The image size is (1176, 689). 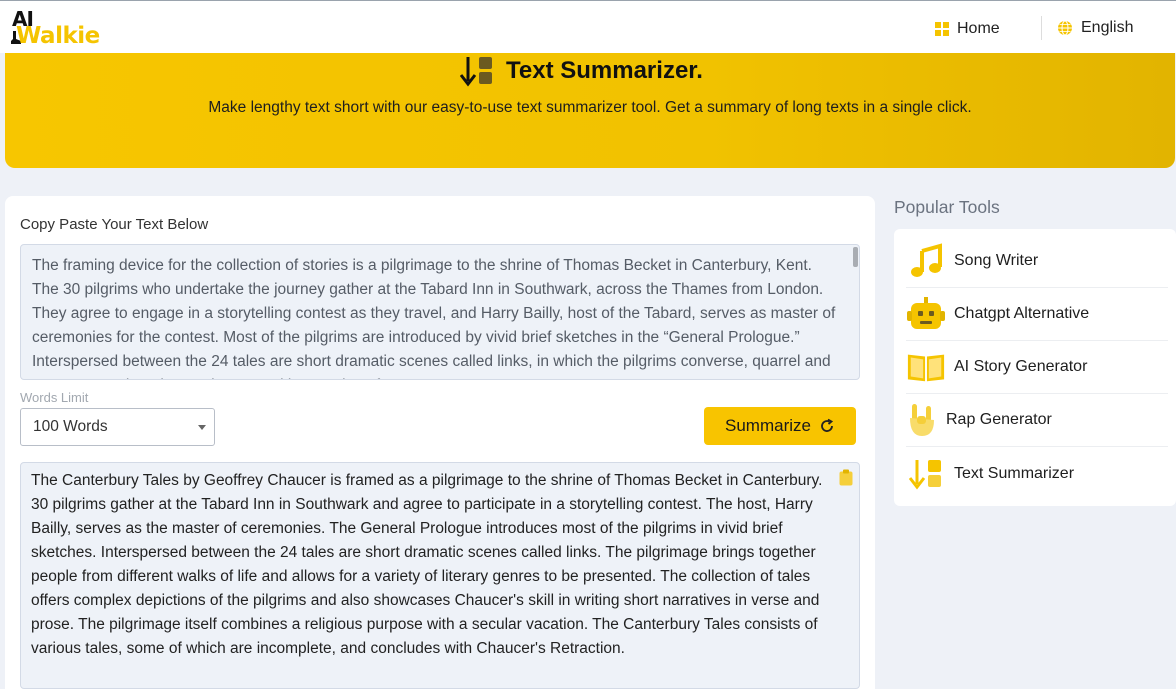 I want to click on tool-label: Chatgpt Alternative, so click(x=1022, y=313).